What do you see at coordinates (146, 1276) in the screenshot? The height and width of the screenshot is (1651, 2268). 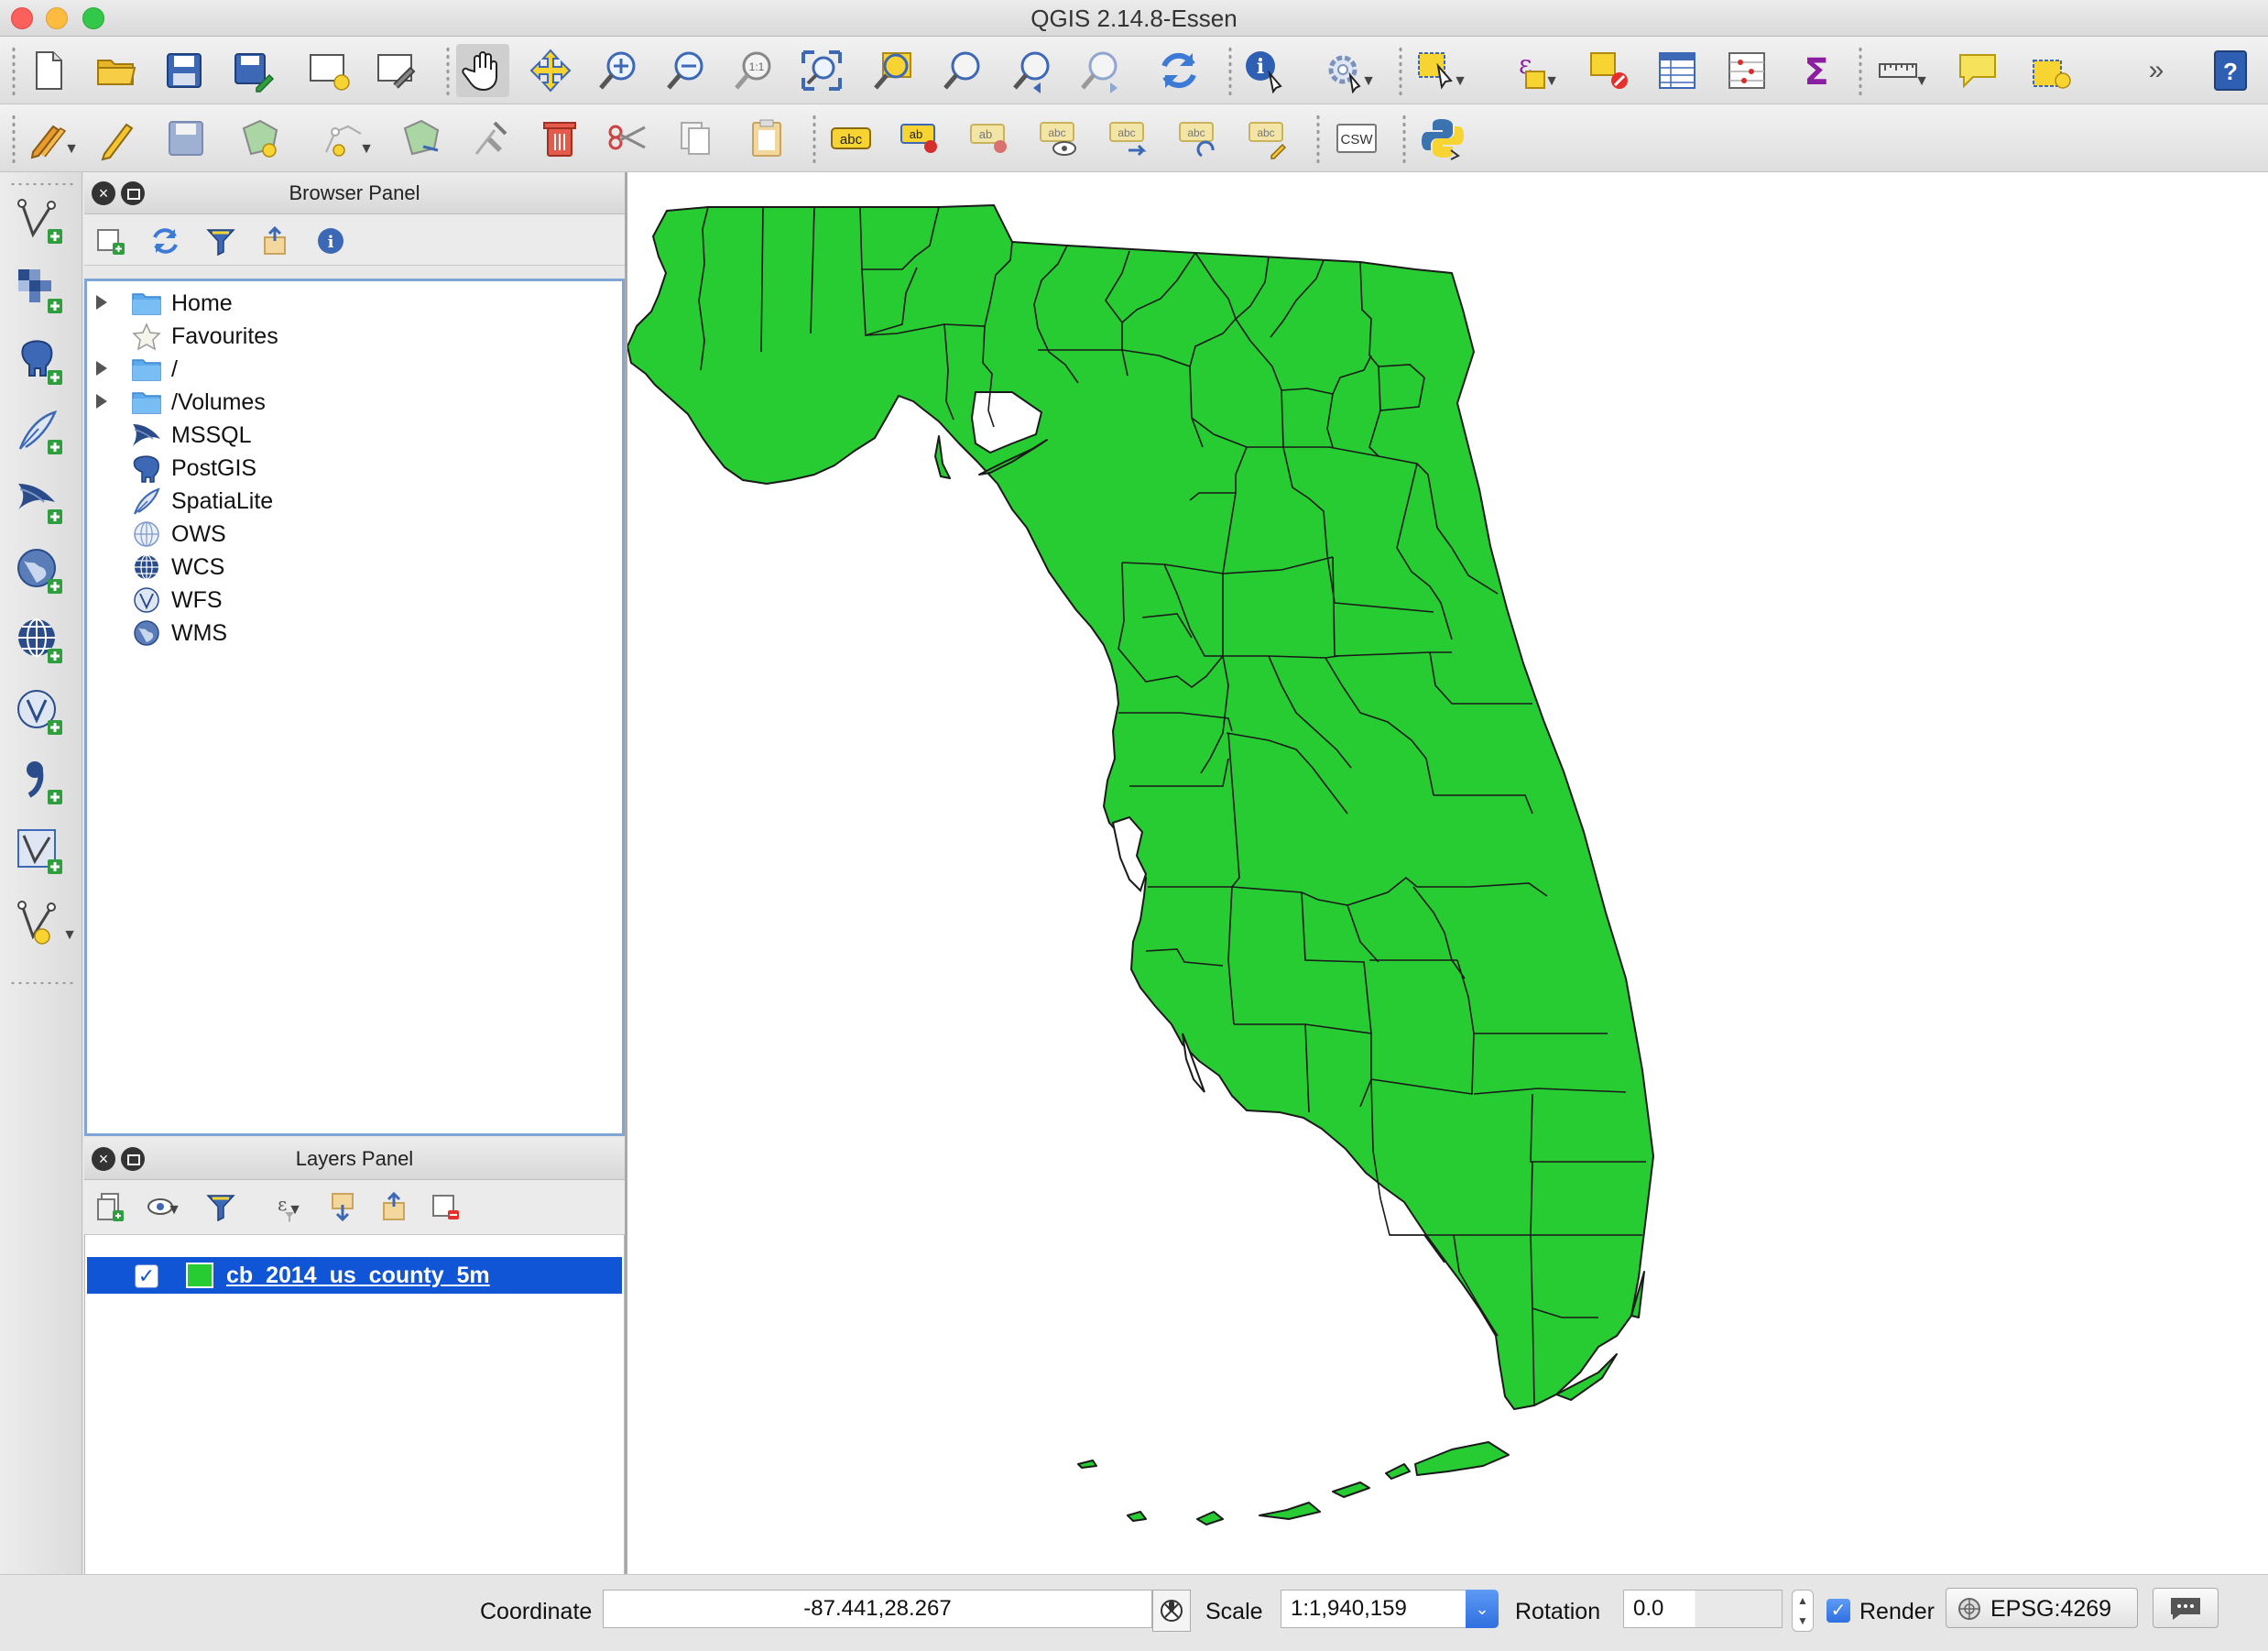 I see `layer-visibility-checkbox: ✓` at bounding box center [146, 1276].